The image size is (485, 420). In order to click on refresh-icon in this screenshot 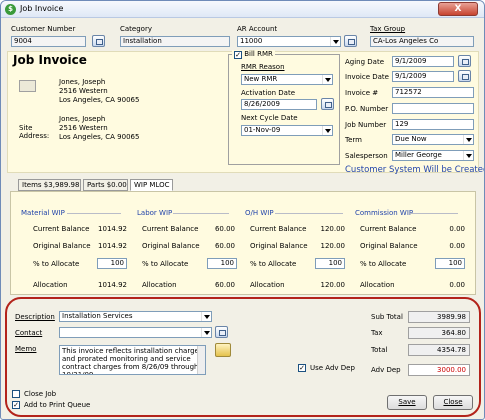, I will do `click(223, 350)`.